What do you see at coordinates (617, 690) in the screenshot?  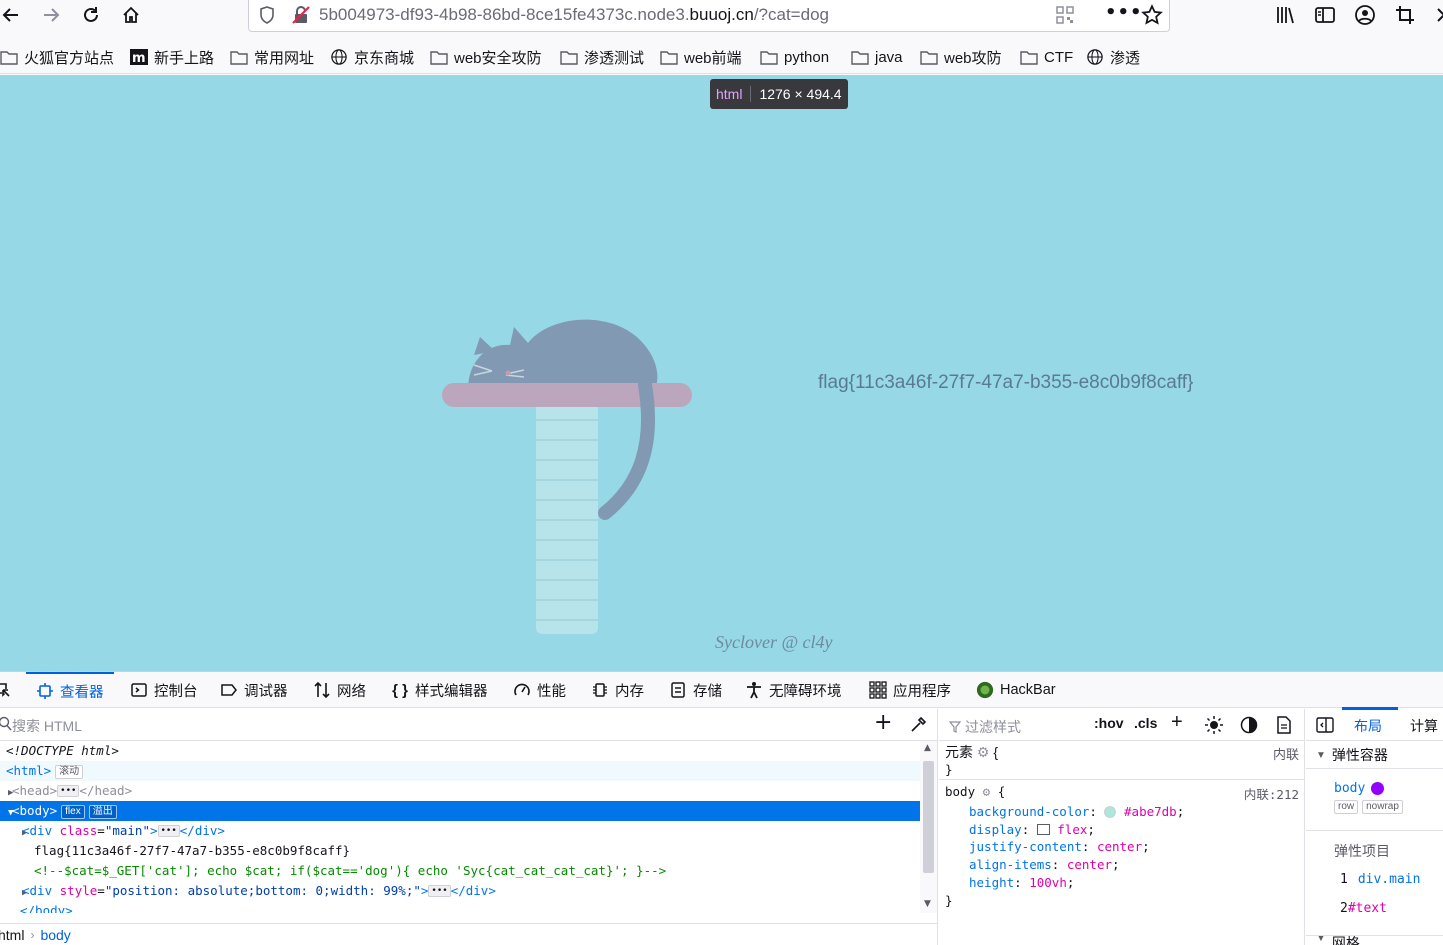 I see `tab-memory: 内存` at bounding box center [617, 690].